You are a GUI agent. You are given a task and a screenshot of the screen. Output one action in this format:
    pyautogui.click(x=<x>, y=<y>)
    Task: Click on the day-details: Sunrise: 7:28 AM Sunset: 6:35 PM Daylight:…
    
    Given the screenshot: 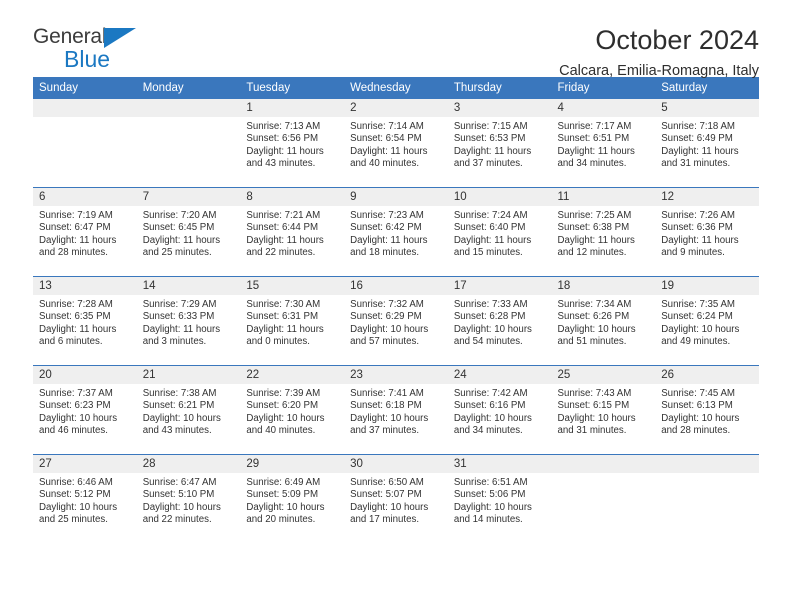 What is the action you would take?
    pyautogui.click(x=85, y=322)
    